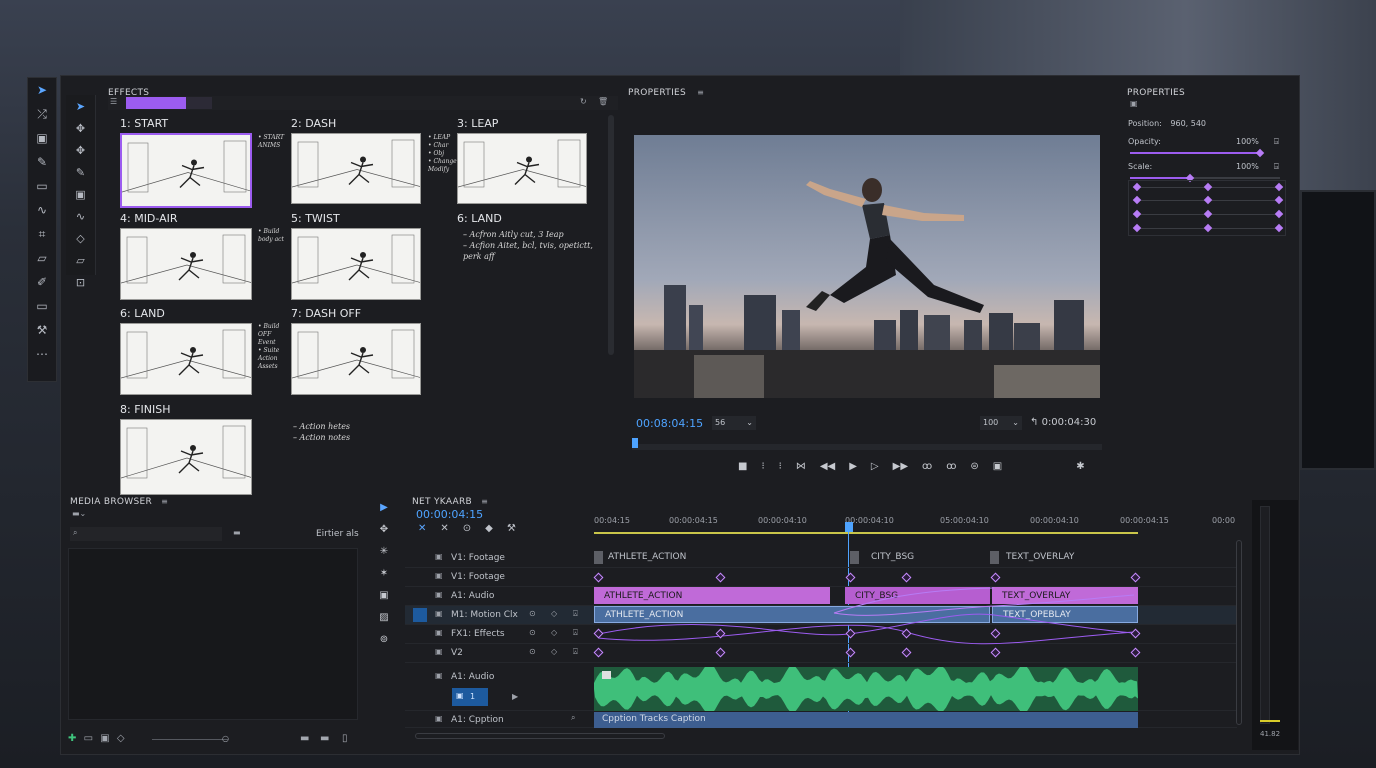  I want to click on export-frame-icon: ▣, so click(997, 466).